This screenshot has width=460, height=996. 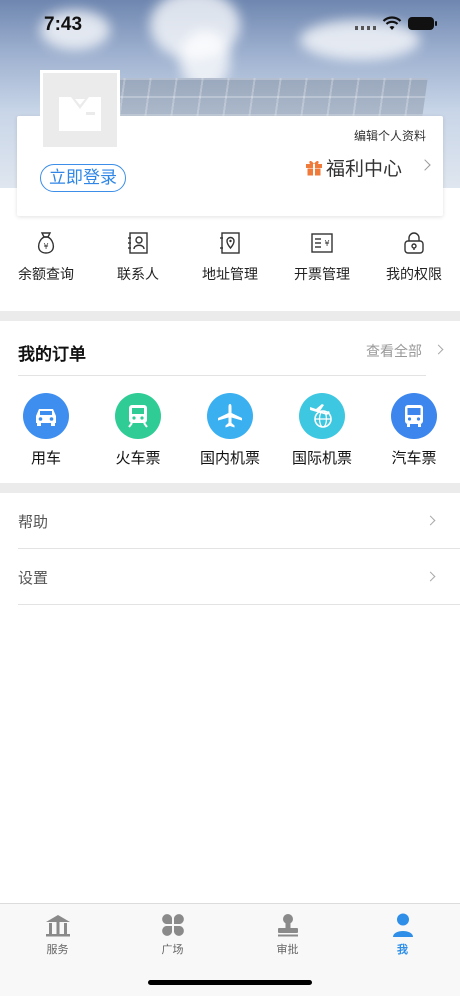 I want to click on contacts-icon, so click(x=138, y=243).